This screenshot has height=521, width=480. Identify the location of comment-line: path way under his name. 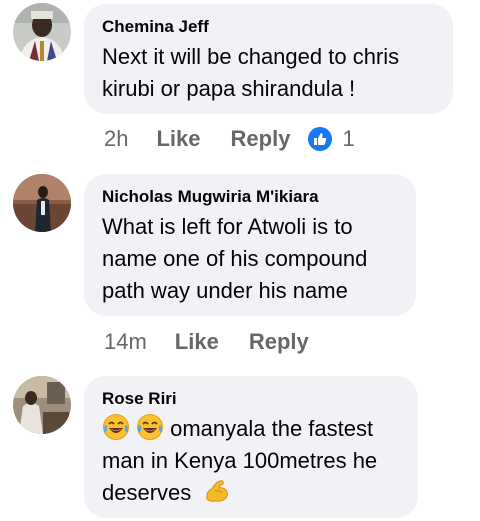
(225, 290).